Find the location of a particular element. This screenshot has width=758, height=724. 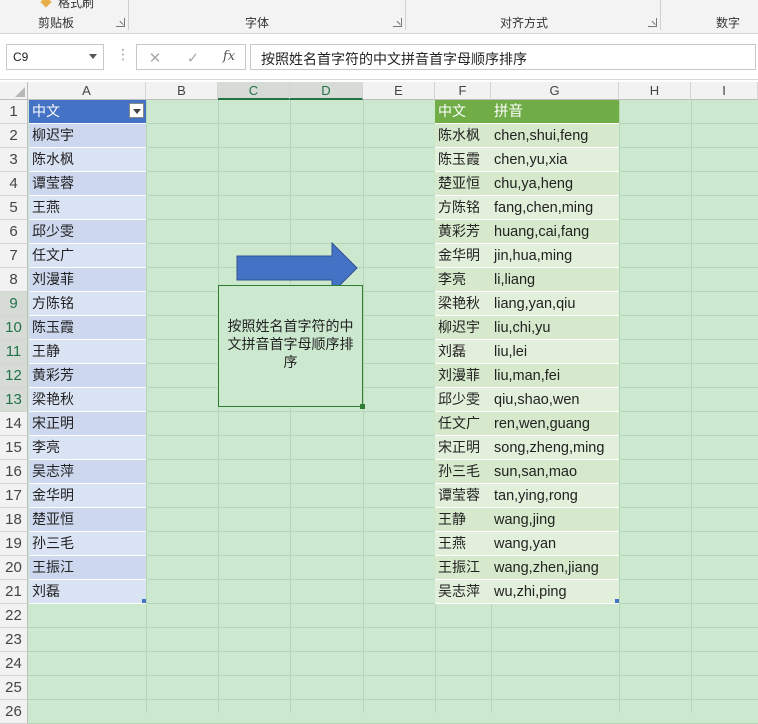

format-painter-icon is located at coordinates (46, 4).